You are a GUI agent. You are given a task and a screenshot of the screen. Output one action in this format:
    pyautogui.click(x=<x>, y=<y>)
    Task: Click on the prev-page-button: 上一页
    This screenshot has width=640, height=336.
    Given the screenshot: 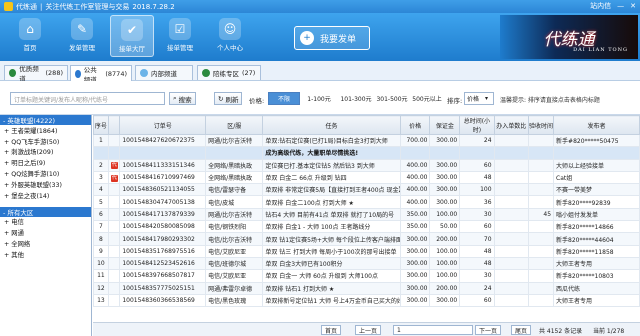 What is the action you would take?
    pyautogui.click(x=368, y=330)
    